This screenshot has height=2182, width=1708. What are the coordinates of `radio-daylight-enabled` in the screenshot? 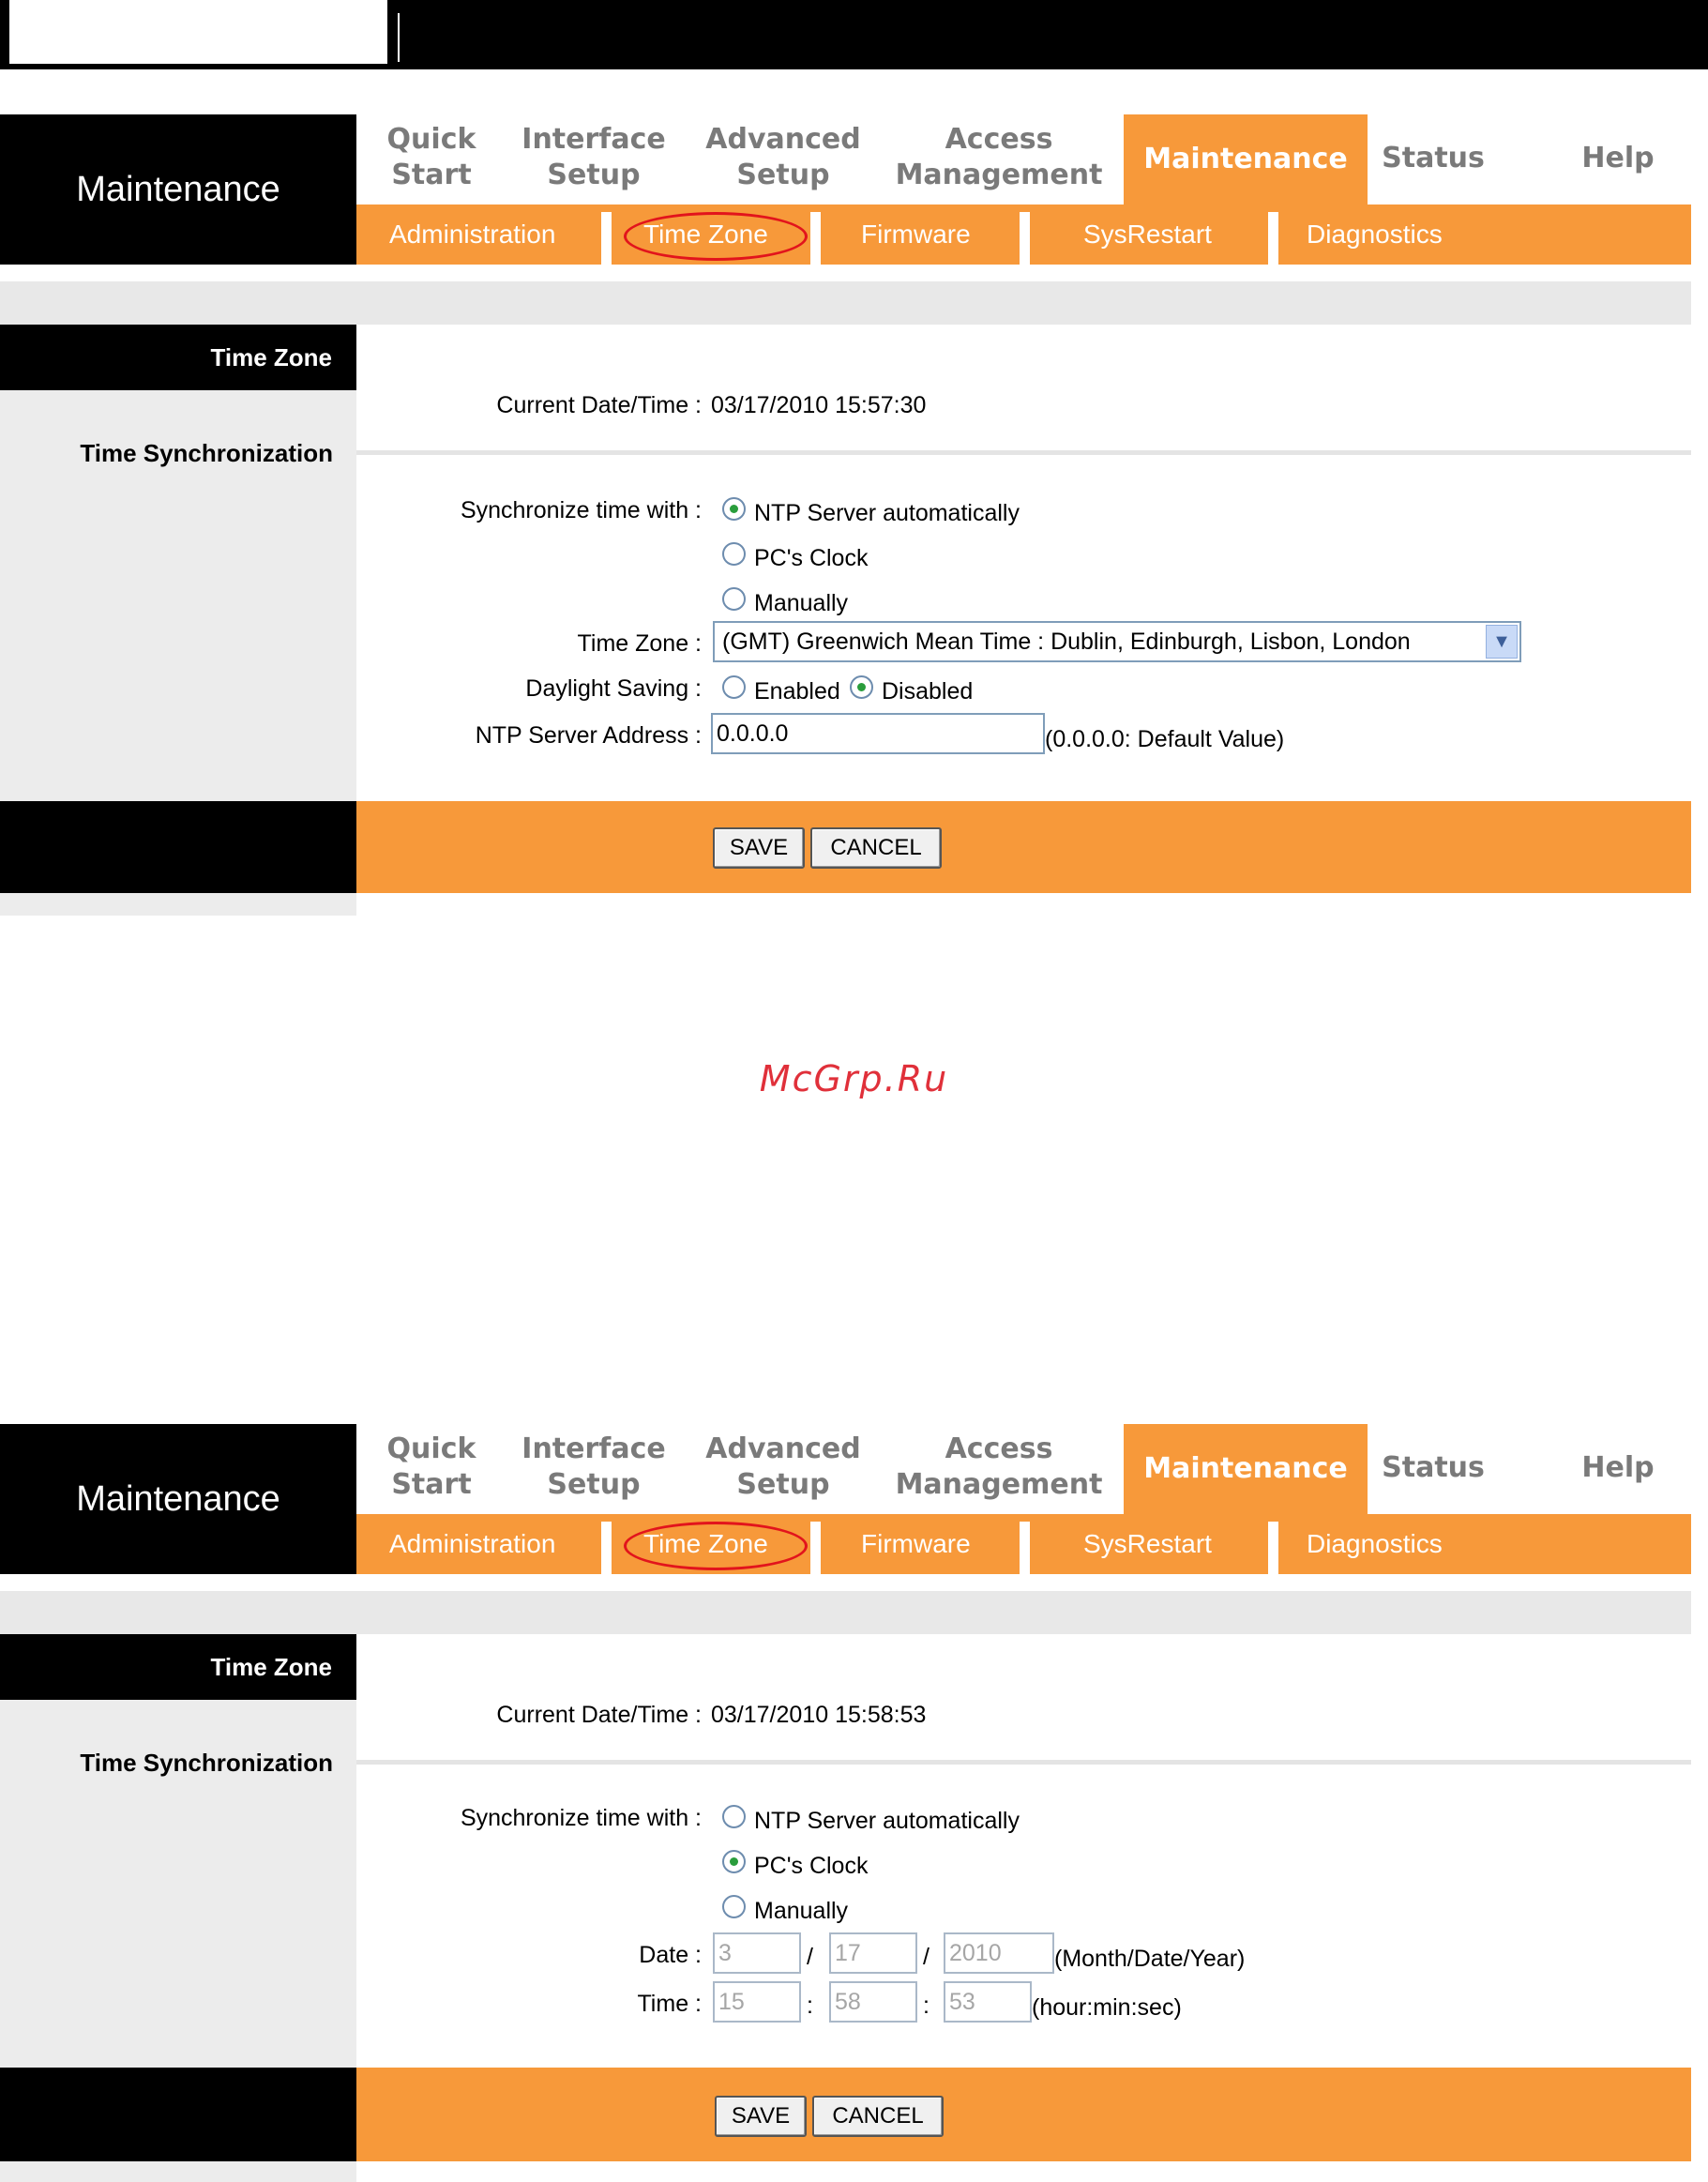 It's located at (734, 687).